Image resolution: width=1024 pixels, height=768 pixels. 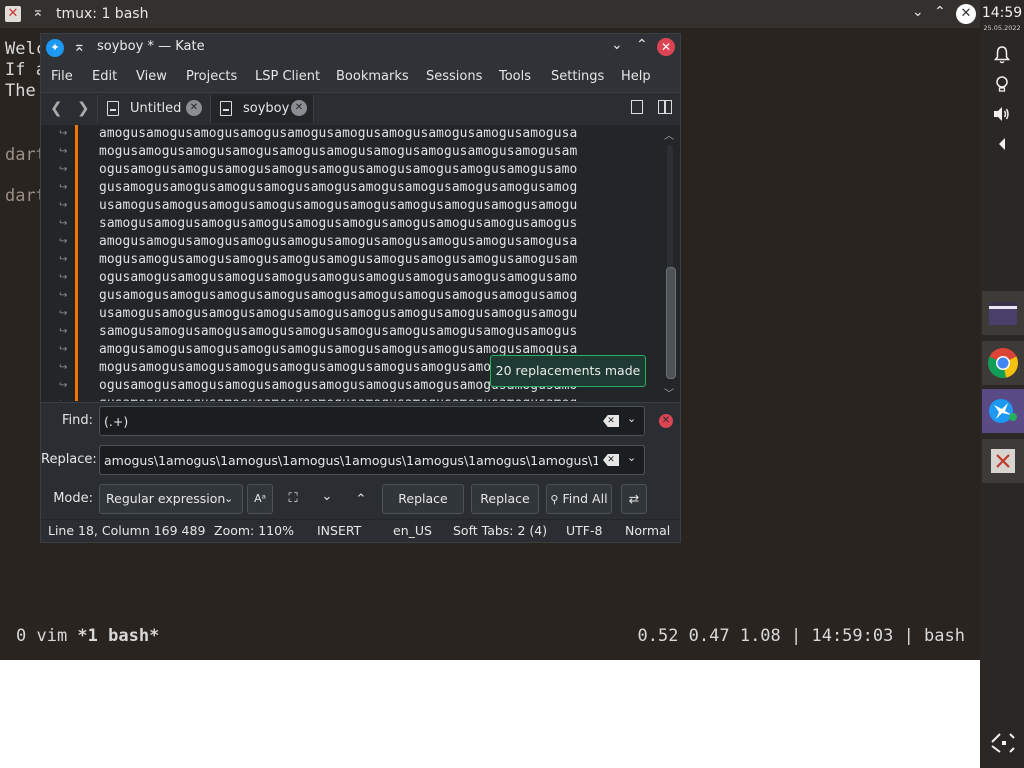 What do you see at coordinates (666, 421) in the screenshot?
I see `close-search-icon: ✕` at bounding box center [666, 421].